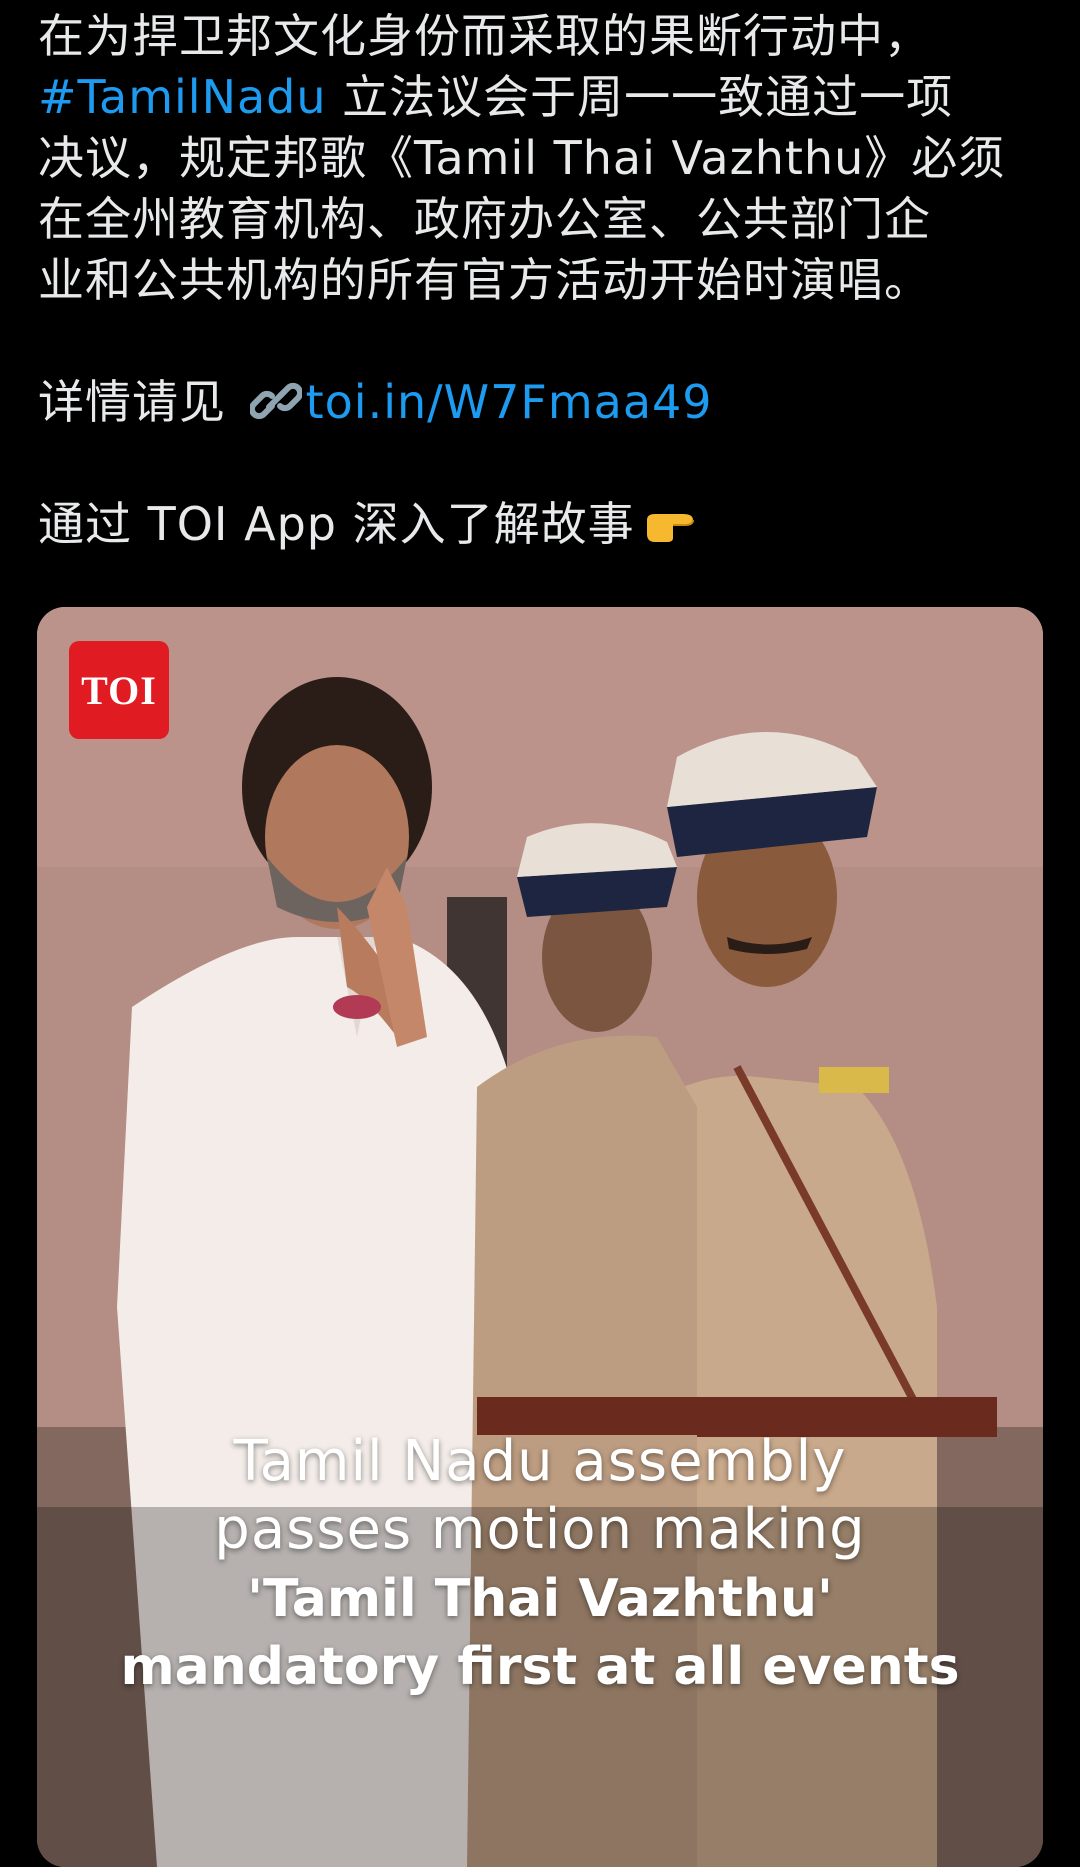 This screenshot has height=1867, width=1080. Describe the element at coordinates (540, 1667) in the screenshot. I see `caption-line-4: mandatory first at all events` at that location.